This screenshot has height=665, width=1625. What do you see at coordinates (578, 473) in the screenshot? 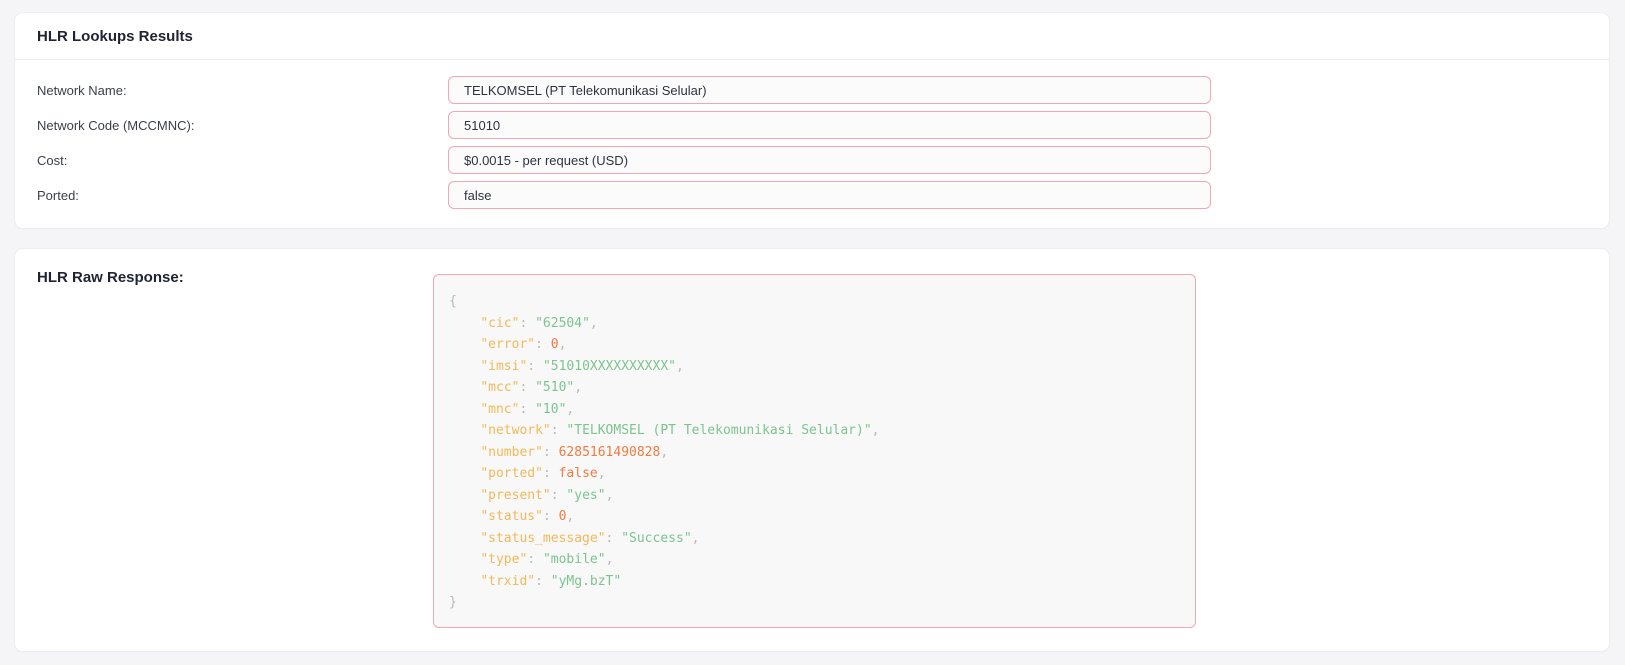
I see `json-value: false` at bounding box center [578, 473].